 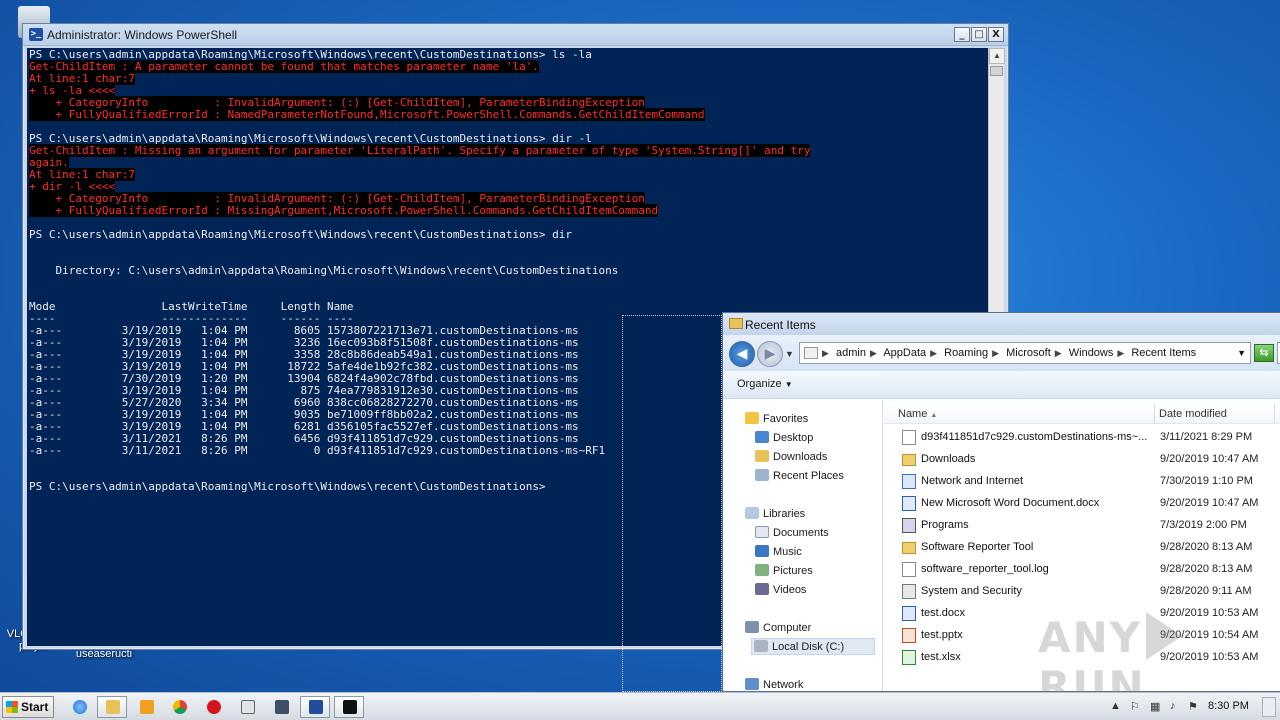 I want to click on action-center-icon: ⚐, so click(x=1135, y=706).